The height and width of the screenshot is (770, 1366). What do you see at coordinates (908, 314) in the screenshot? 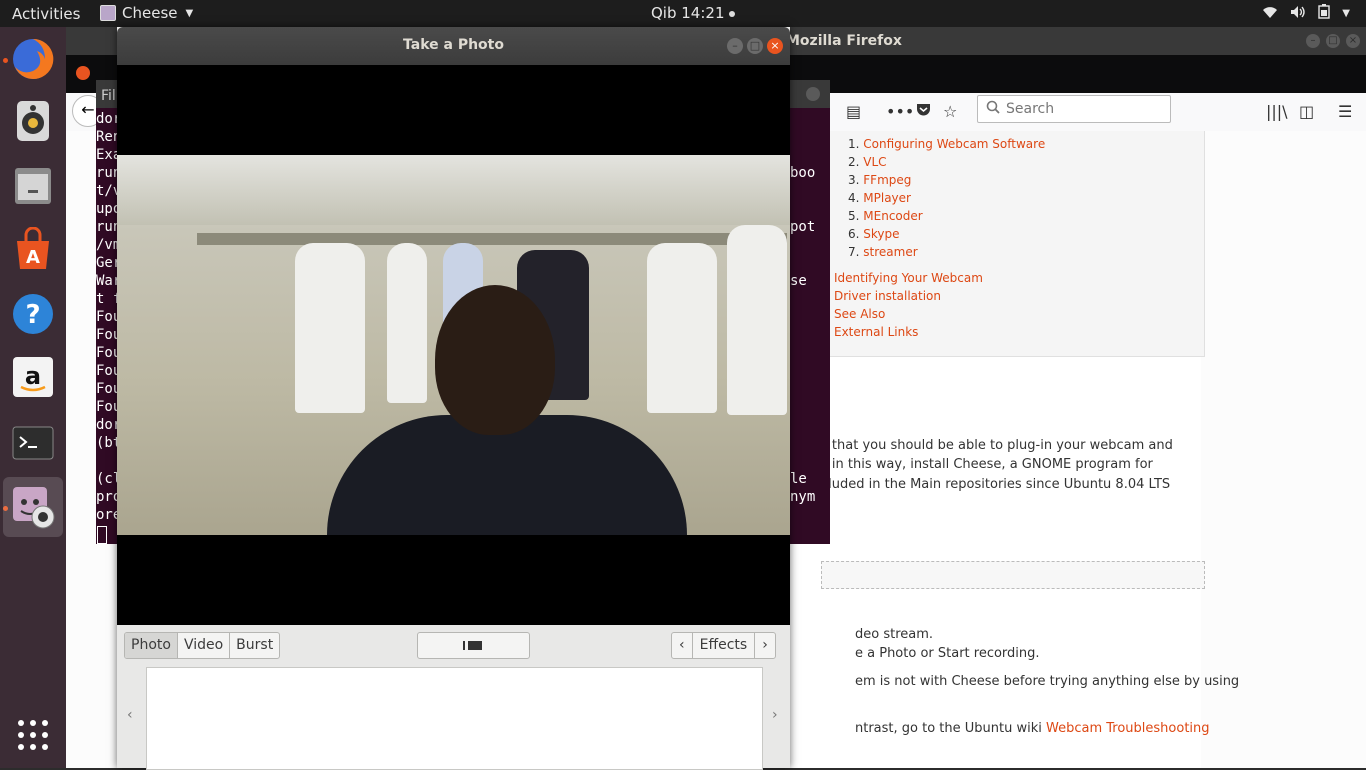
I see `toc-link: See Also` at bounding box center [908, 314].